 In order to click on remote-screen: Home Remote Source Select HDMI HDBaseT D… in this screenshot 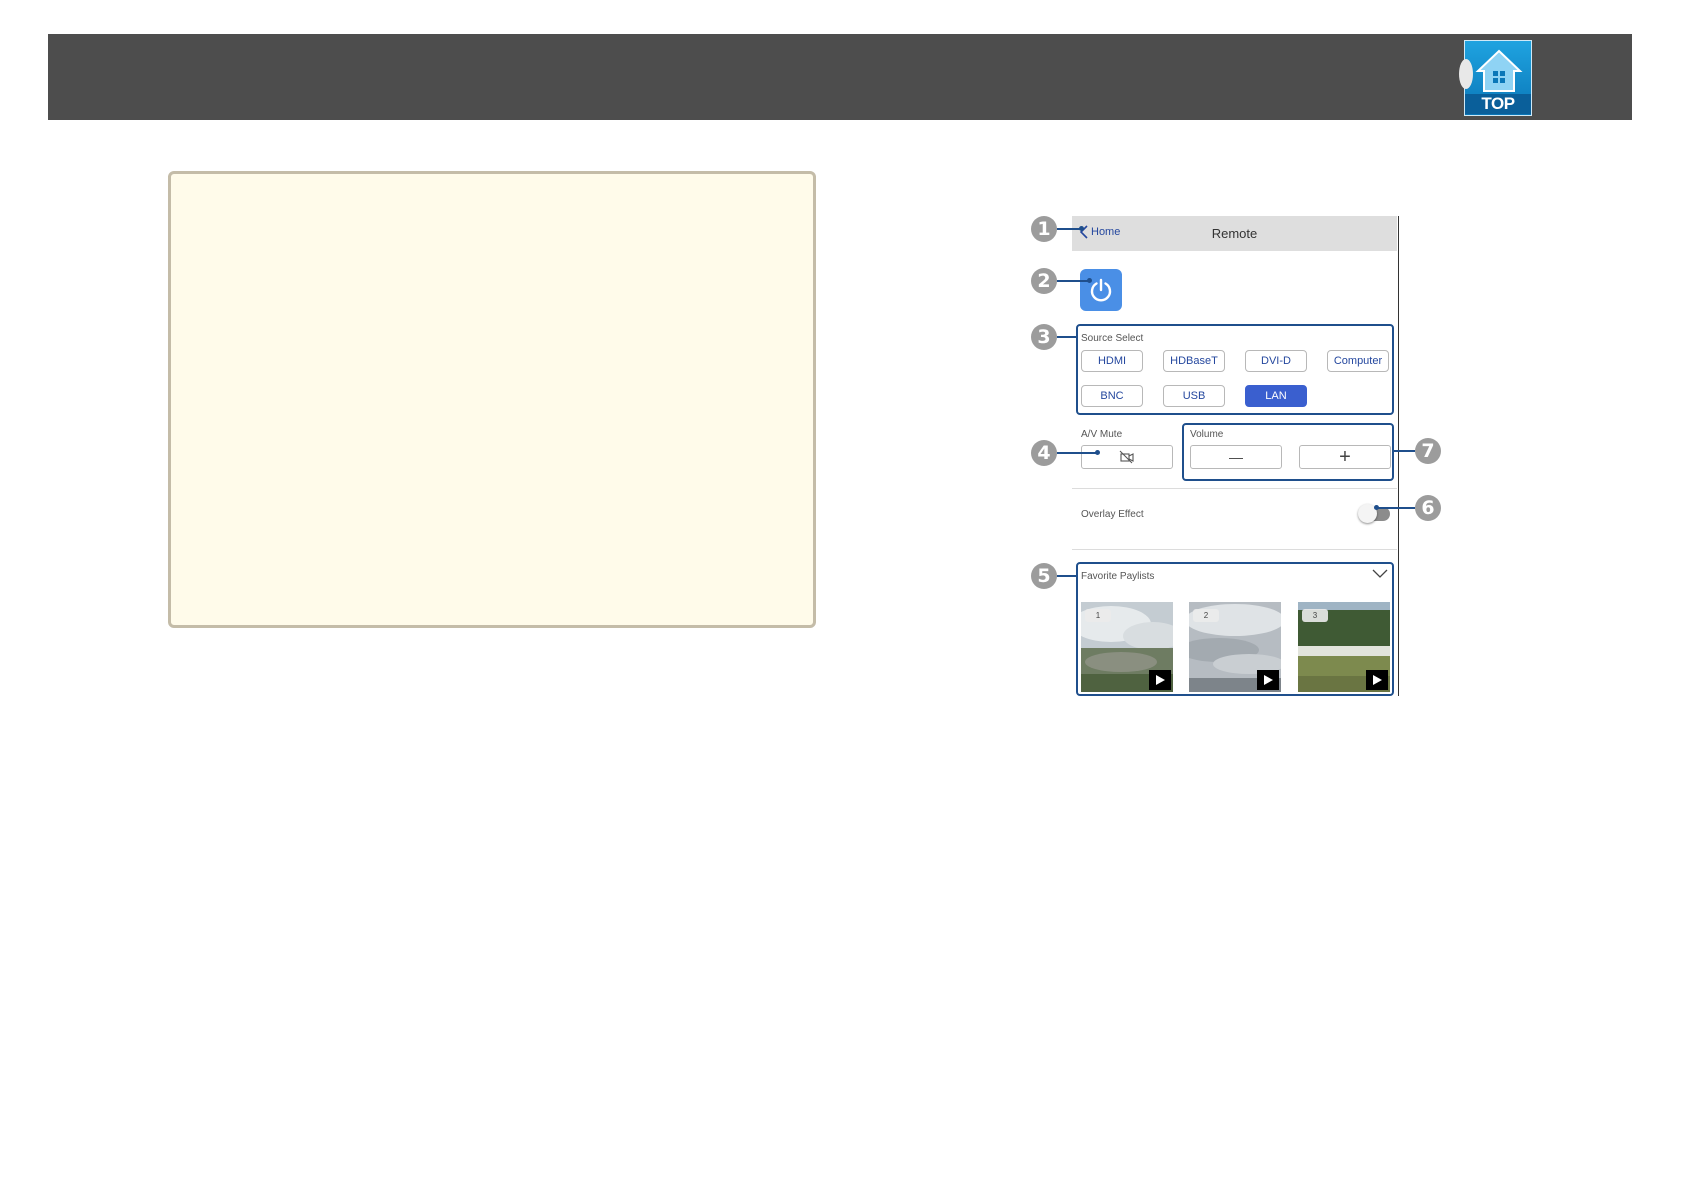, I will do `click(1235, 456)`.